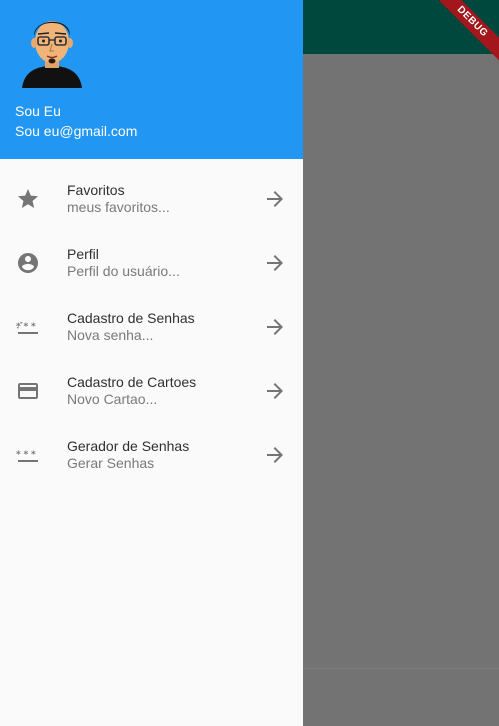 The height and width of the screenshot is (726, 499). I want to click on drawer-item-gerador-senhas: * * * Gerador de Senhas Gerar Senhas, so click(151, 455).